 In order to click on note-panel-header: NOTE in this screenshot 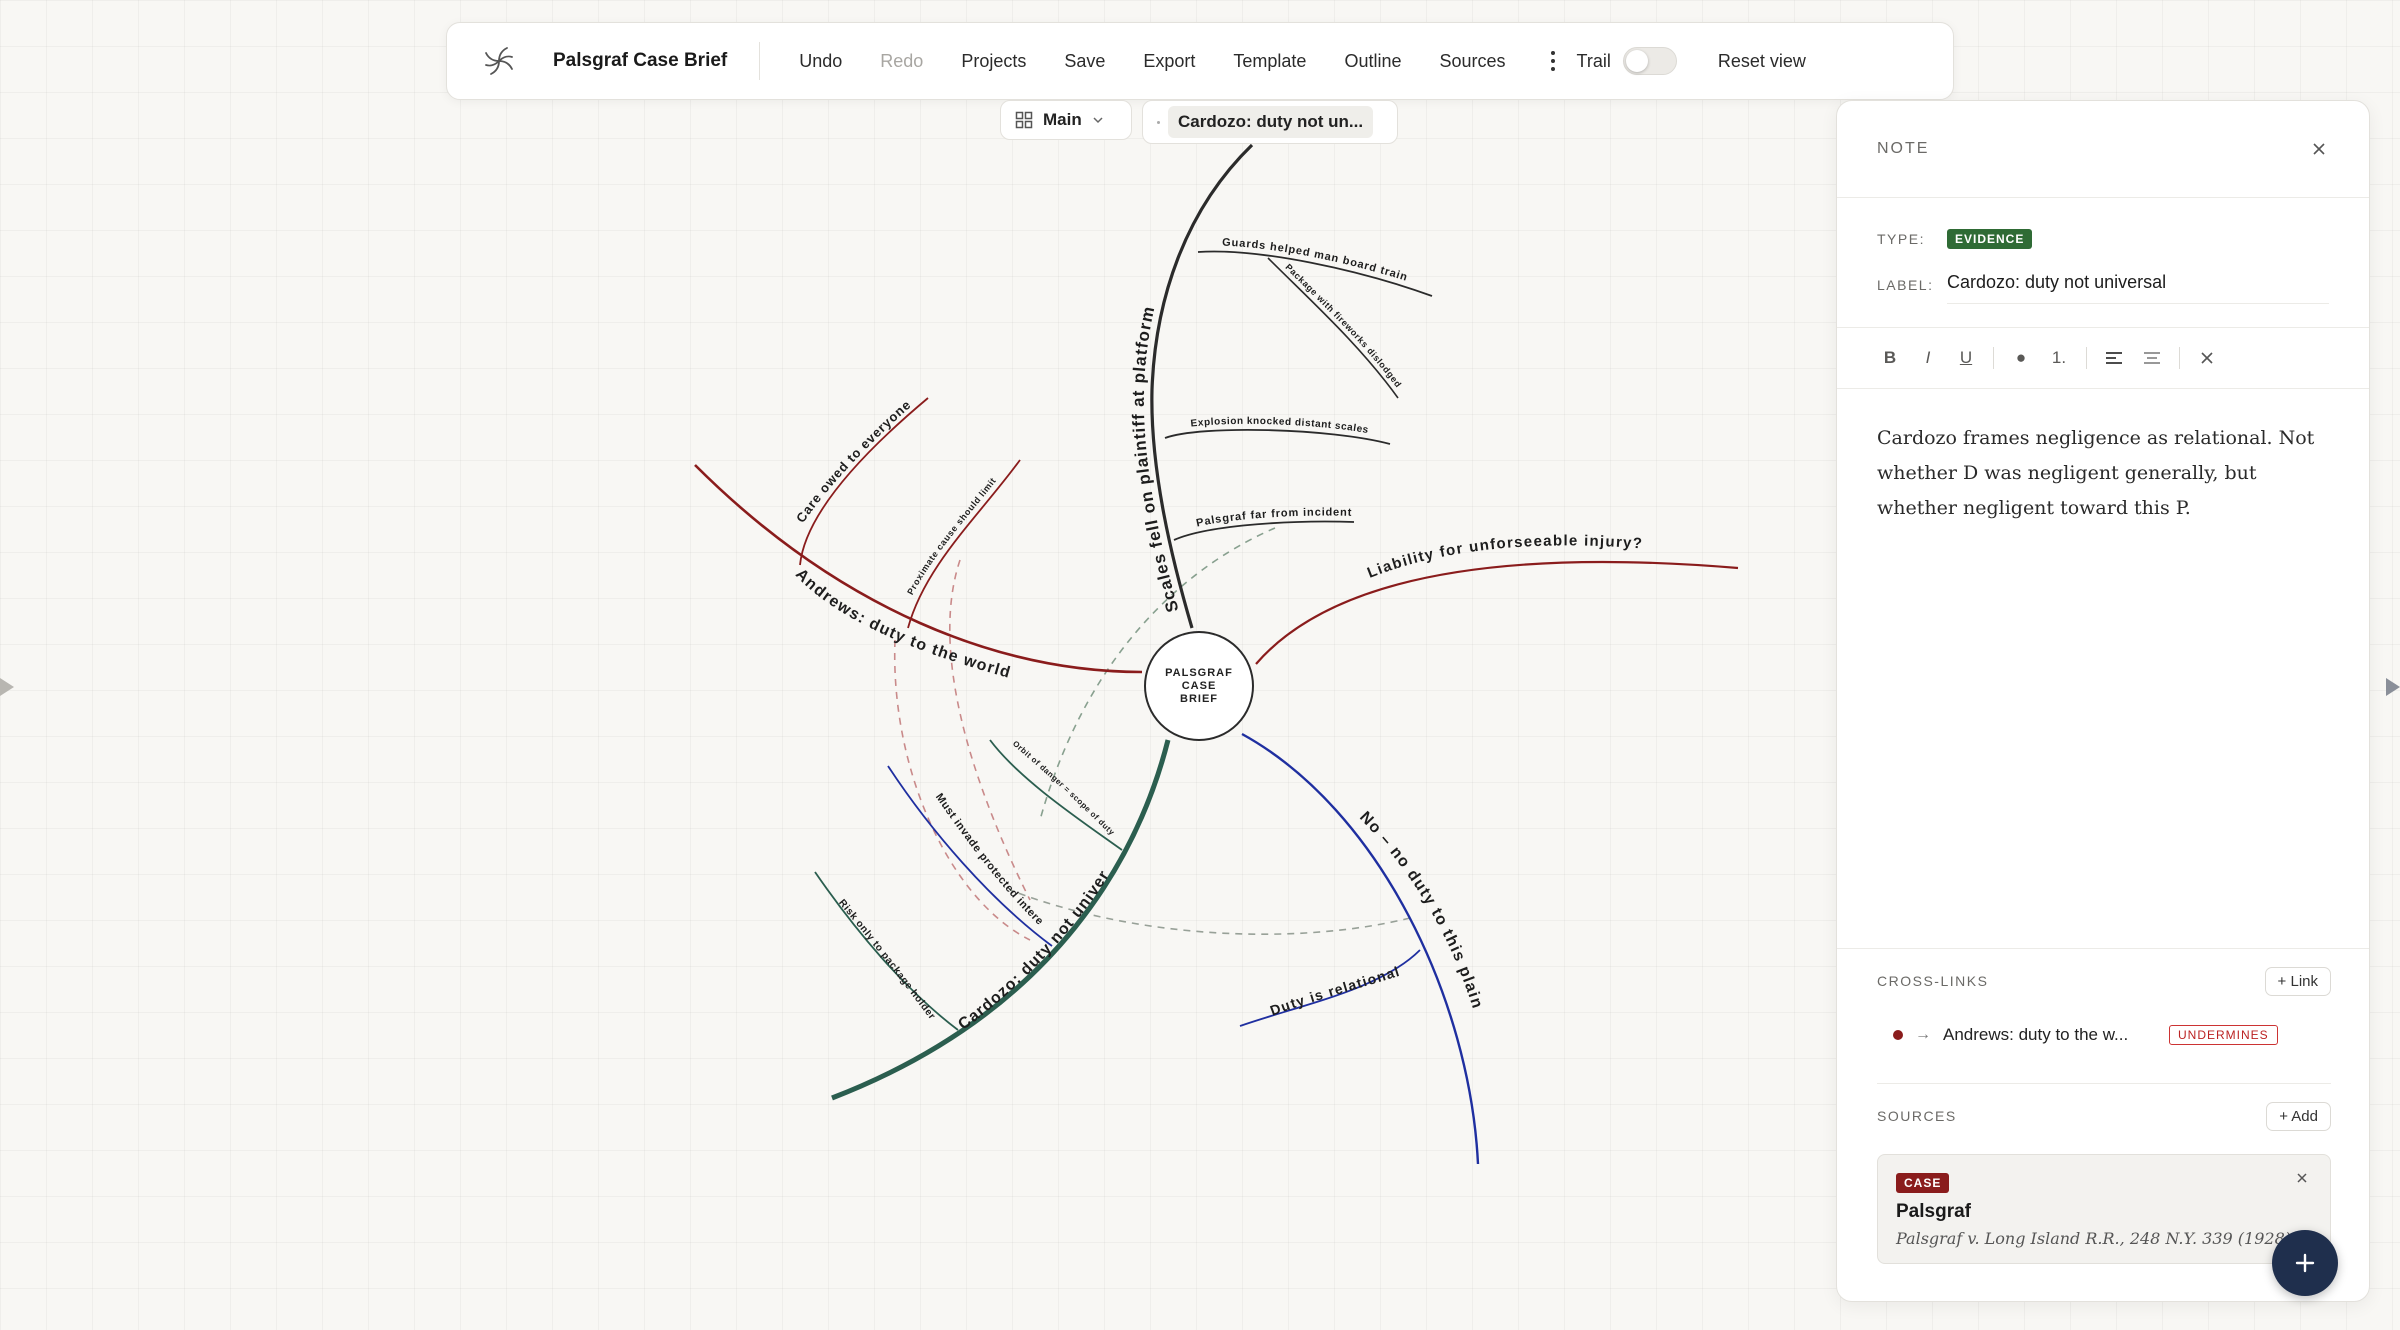, I will do `click(2103, 149)`.